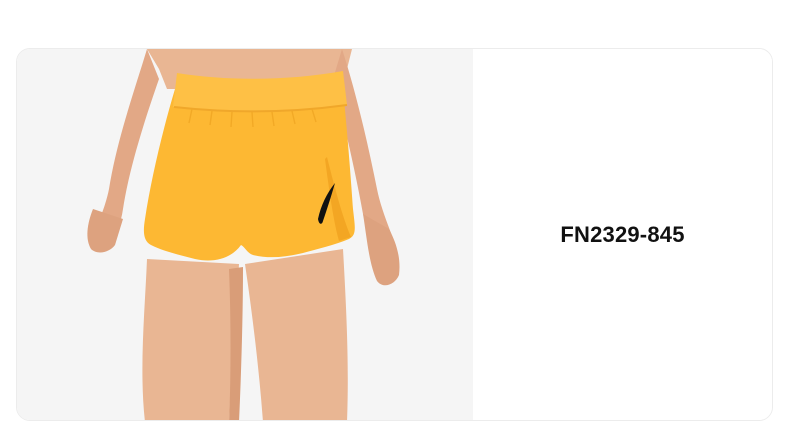  I want to click on left-leg, so click(190, 339).